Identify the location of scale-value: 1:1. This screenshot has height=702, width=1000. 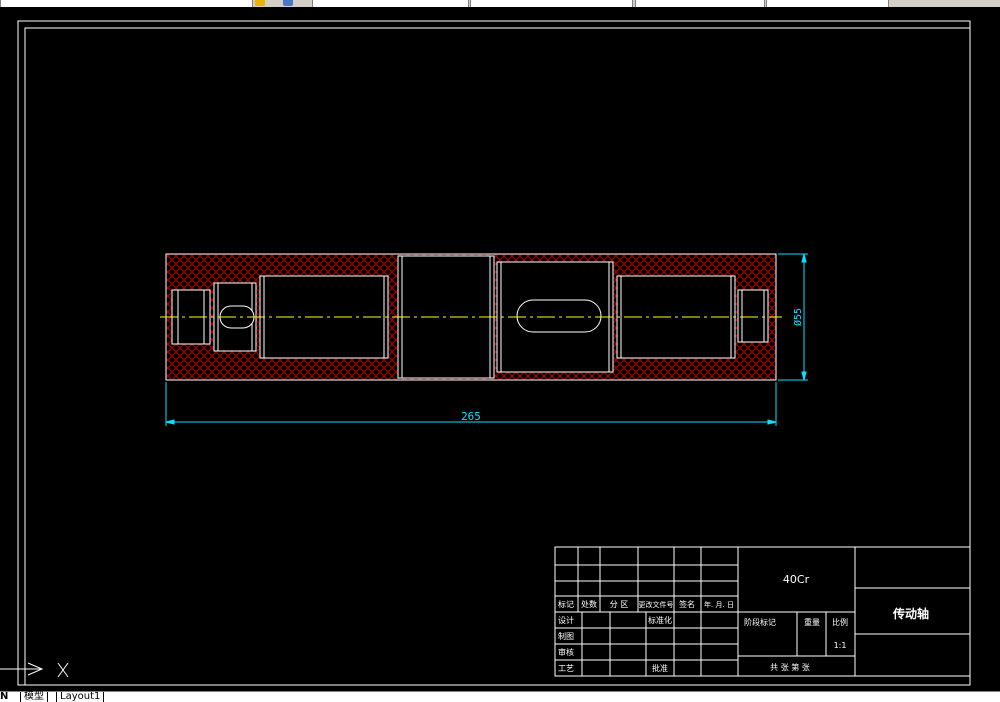
(840, 645).